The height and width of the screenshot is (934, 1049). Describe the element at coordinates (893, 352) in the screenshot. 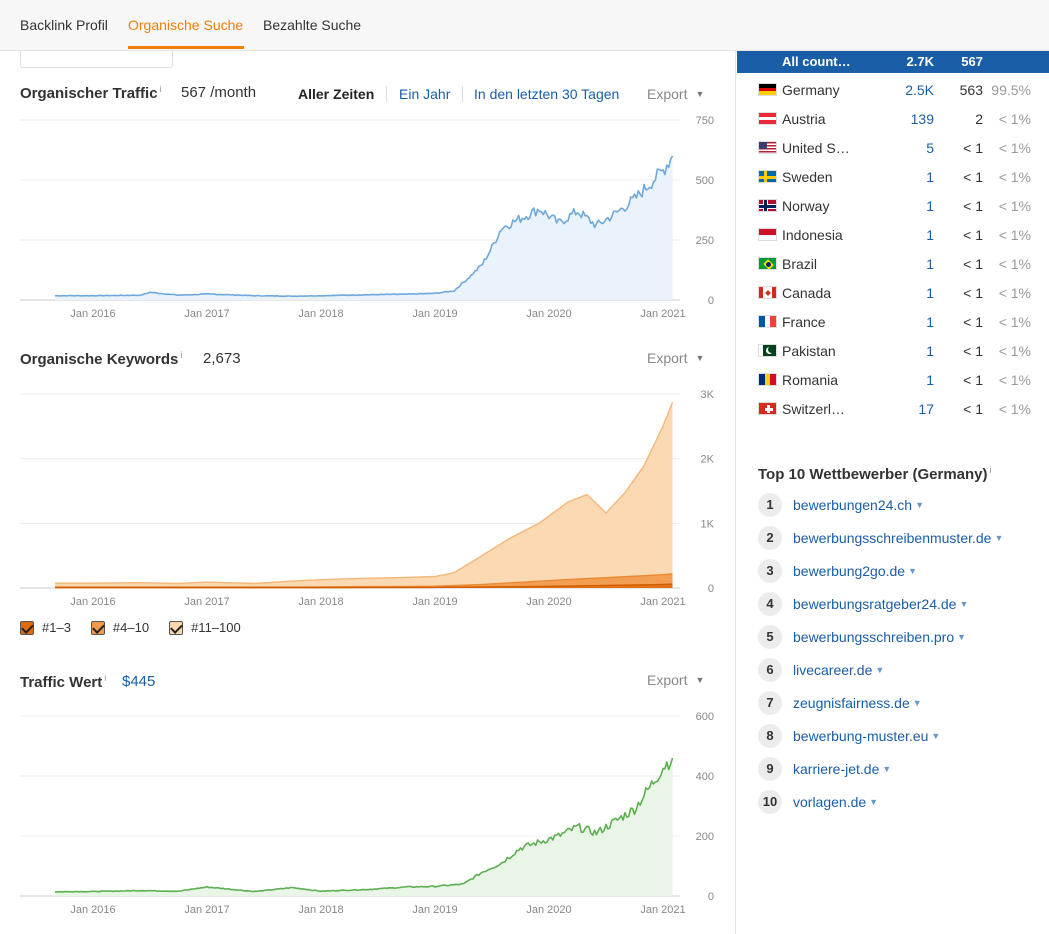

I see `country-row-pk: Pakistan 1 < 1 < 1%` at that location.